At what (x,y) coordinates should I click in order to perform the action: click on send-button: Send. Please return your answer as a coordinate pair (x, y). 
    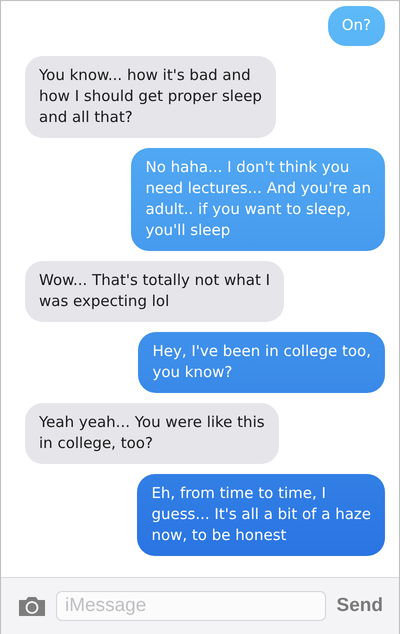
    Looking at the image, I should click on (359, 606).